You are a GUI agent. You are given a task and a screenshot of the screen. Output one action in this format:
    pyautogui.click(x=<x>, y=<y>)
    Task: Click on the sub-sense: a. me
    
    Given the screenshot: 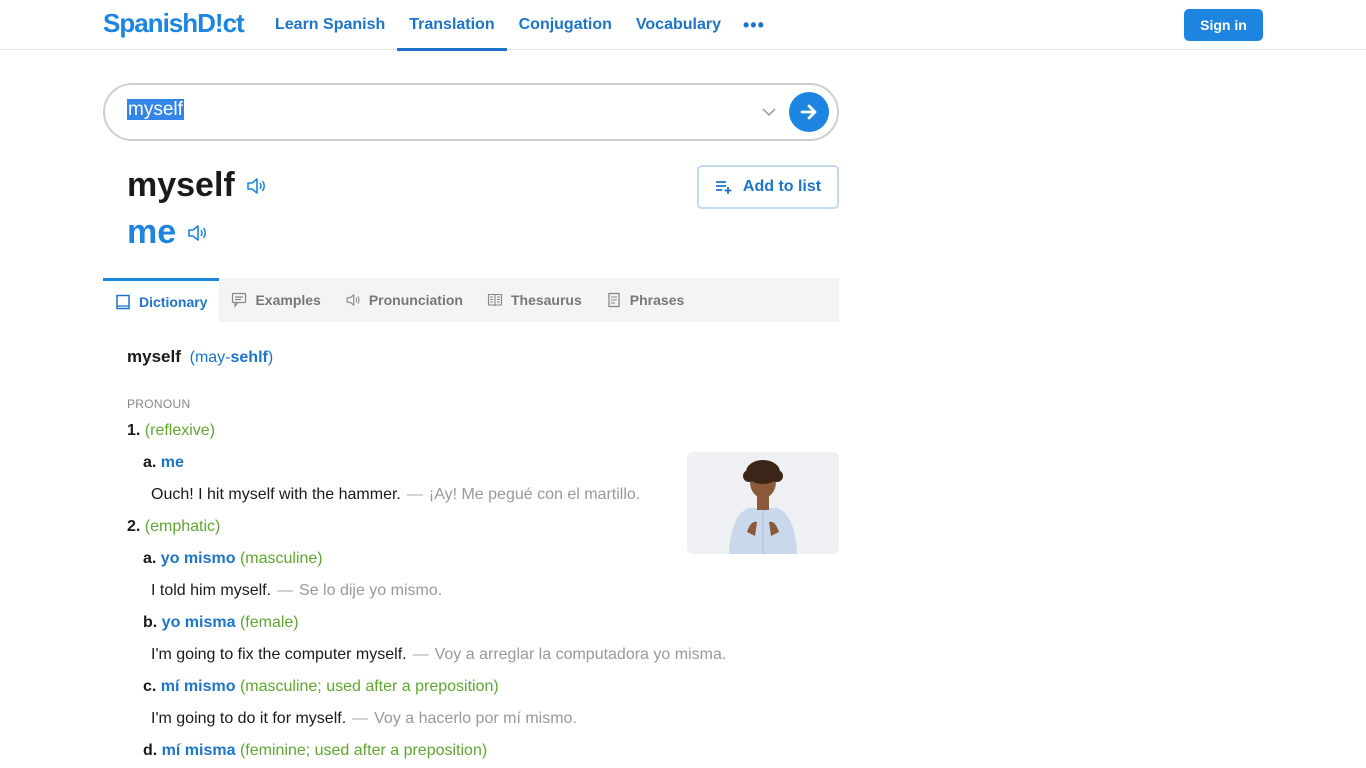 What is the action you would take?
    pyautogui.click(x=163, y=463)
    